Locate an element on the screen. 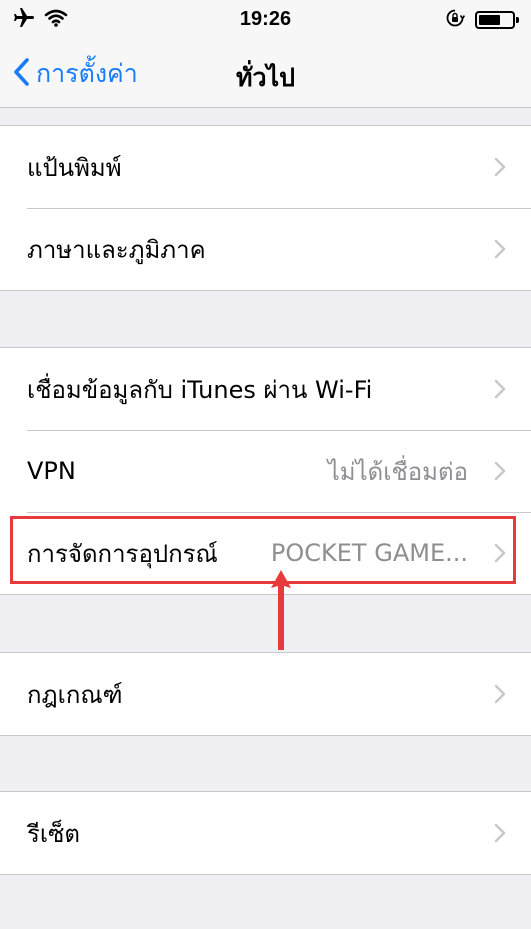  settings-row-keyboard: แป้นพิมพ์ is located at coordinates (265, 167).